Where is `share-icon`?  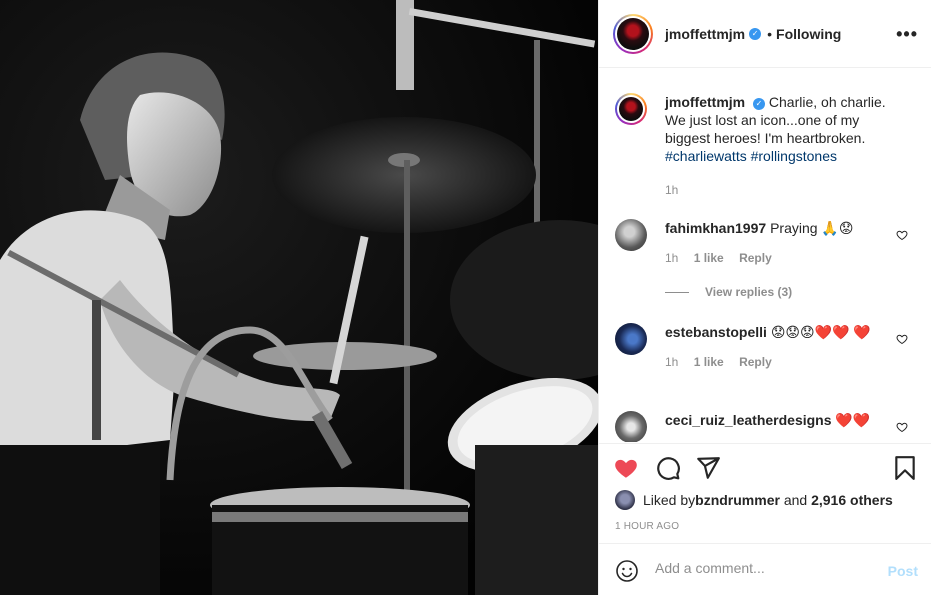
share-icon is located at coordinates (708, 468).